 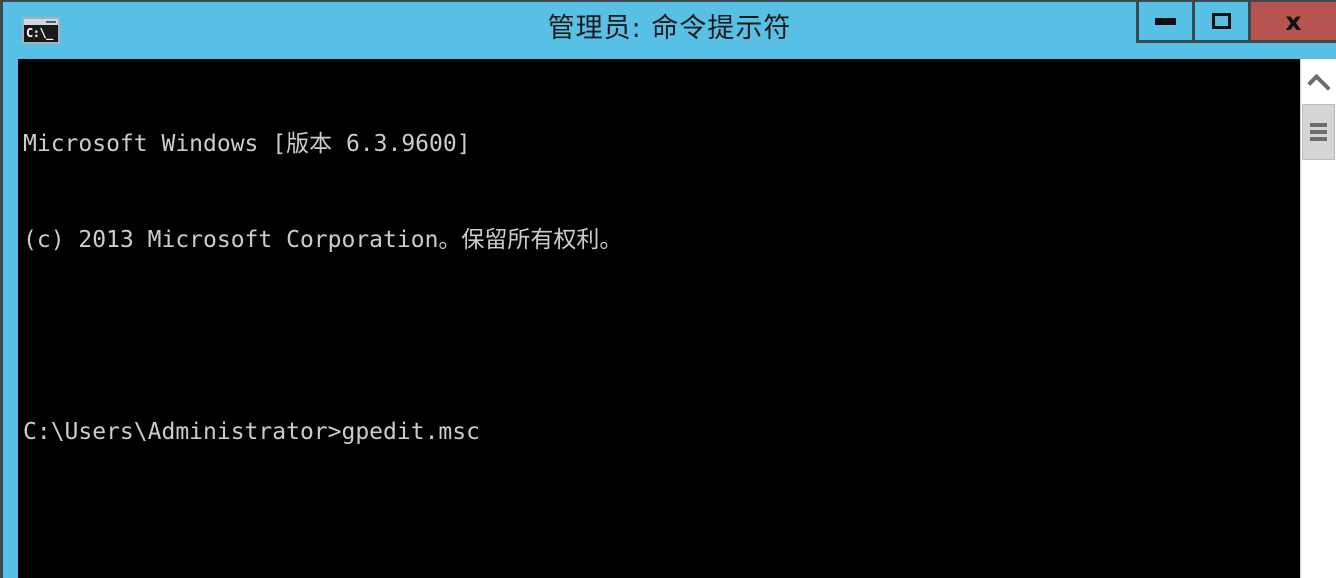 I want to click on console-scrollbar, so click(x=1318, y=318).